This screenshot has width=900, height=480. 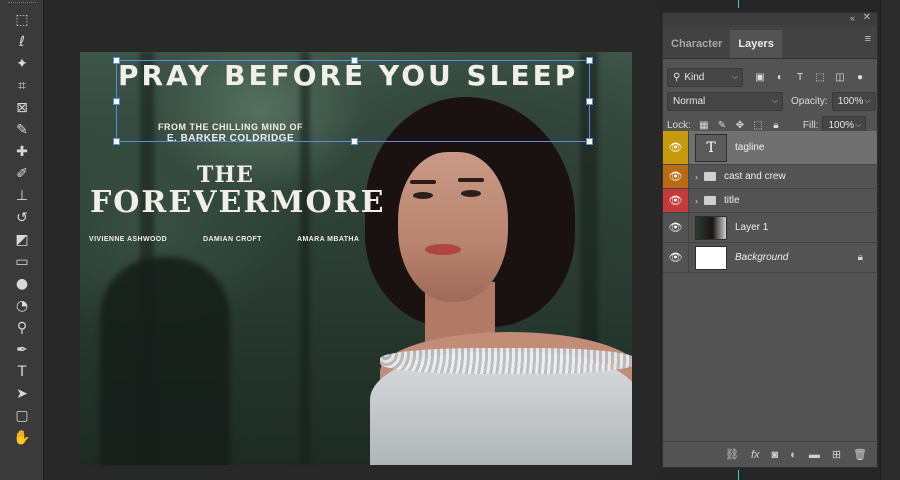 I want to click on fill-value: 100%, so click(x=841, y=125).